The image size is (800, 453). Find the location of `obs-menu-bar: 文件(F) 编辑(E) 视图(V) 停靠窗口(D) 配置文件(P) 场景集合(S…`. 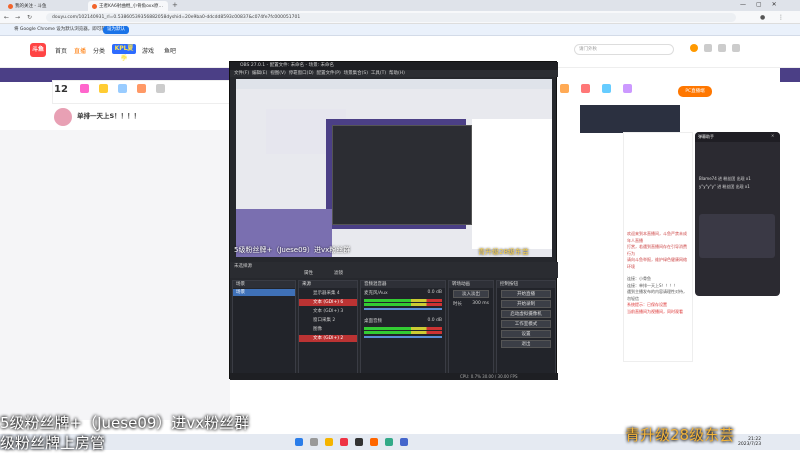

obs-menu-bar: 文件(F) 编辑(E) 视图(V) 停靠窗口(D) 配置文件(P) 场景集合(S… is located at coordinates (394, 73).